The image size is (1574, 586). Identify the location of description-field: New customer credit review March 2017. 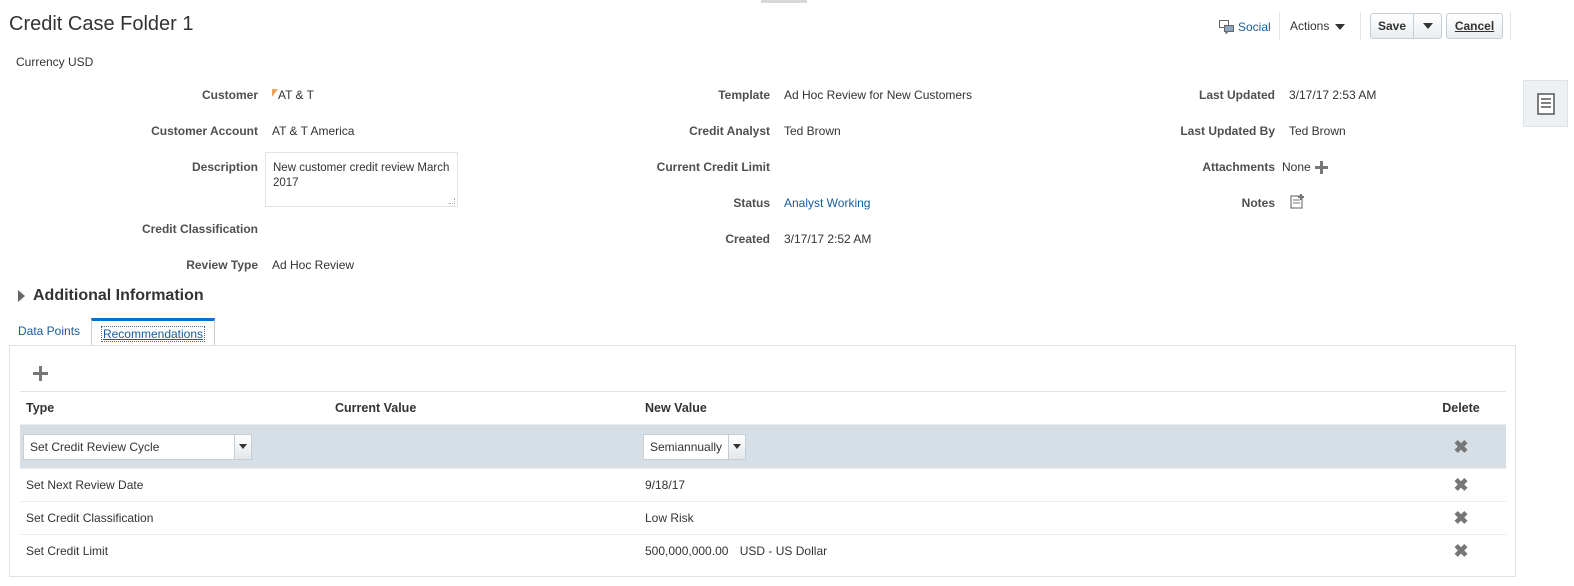
(361, 179).